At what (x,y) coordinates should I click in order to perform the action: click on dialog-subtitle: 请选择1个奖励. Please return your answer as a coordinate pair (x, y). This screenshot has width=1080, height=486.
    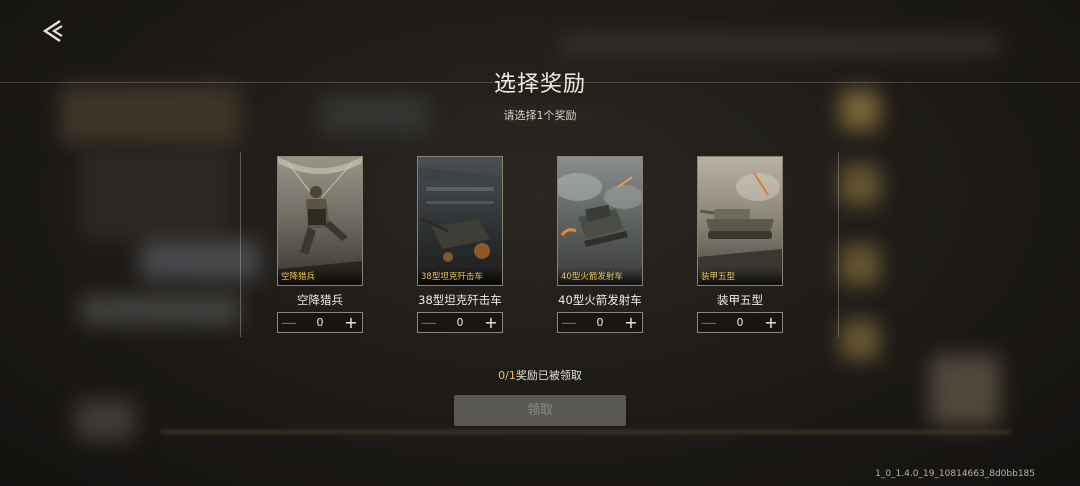
    Looking at the image, I should click on (540, 115).